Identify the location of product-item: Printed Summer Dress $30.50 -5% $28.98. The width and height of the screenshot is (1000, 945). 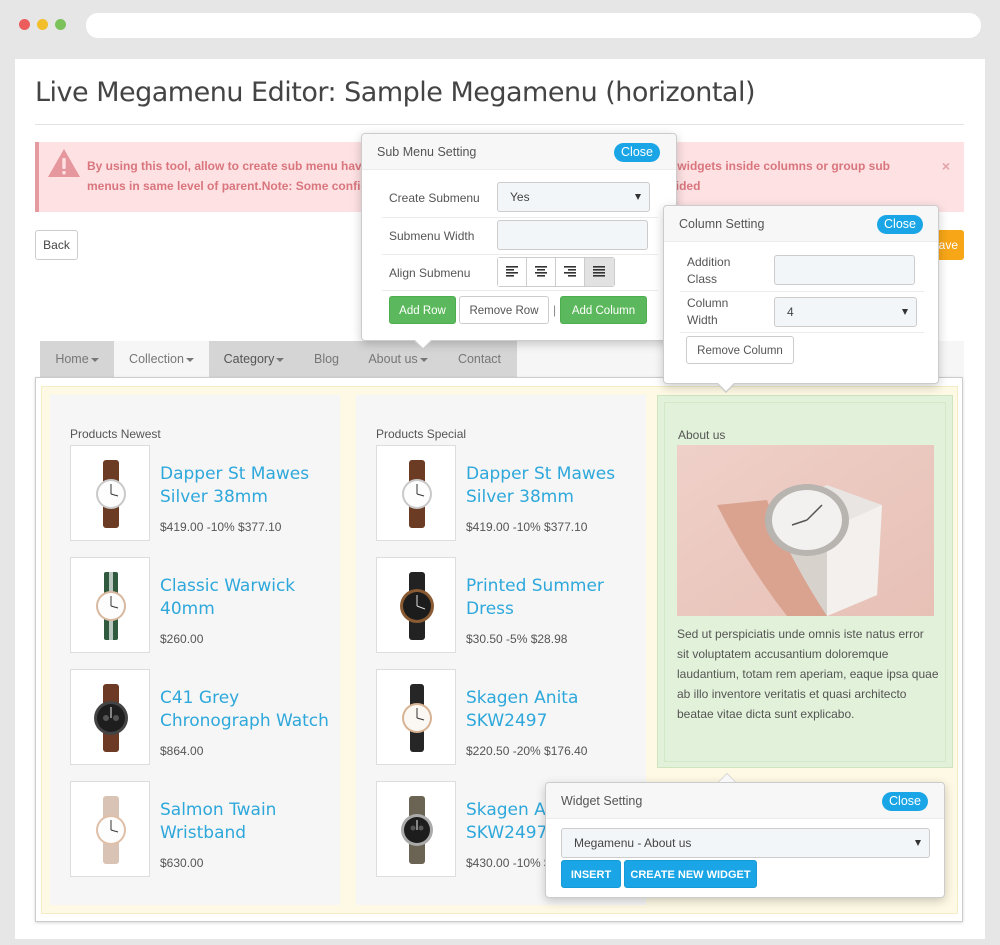
(511, 605).